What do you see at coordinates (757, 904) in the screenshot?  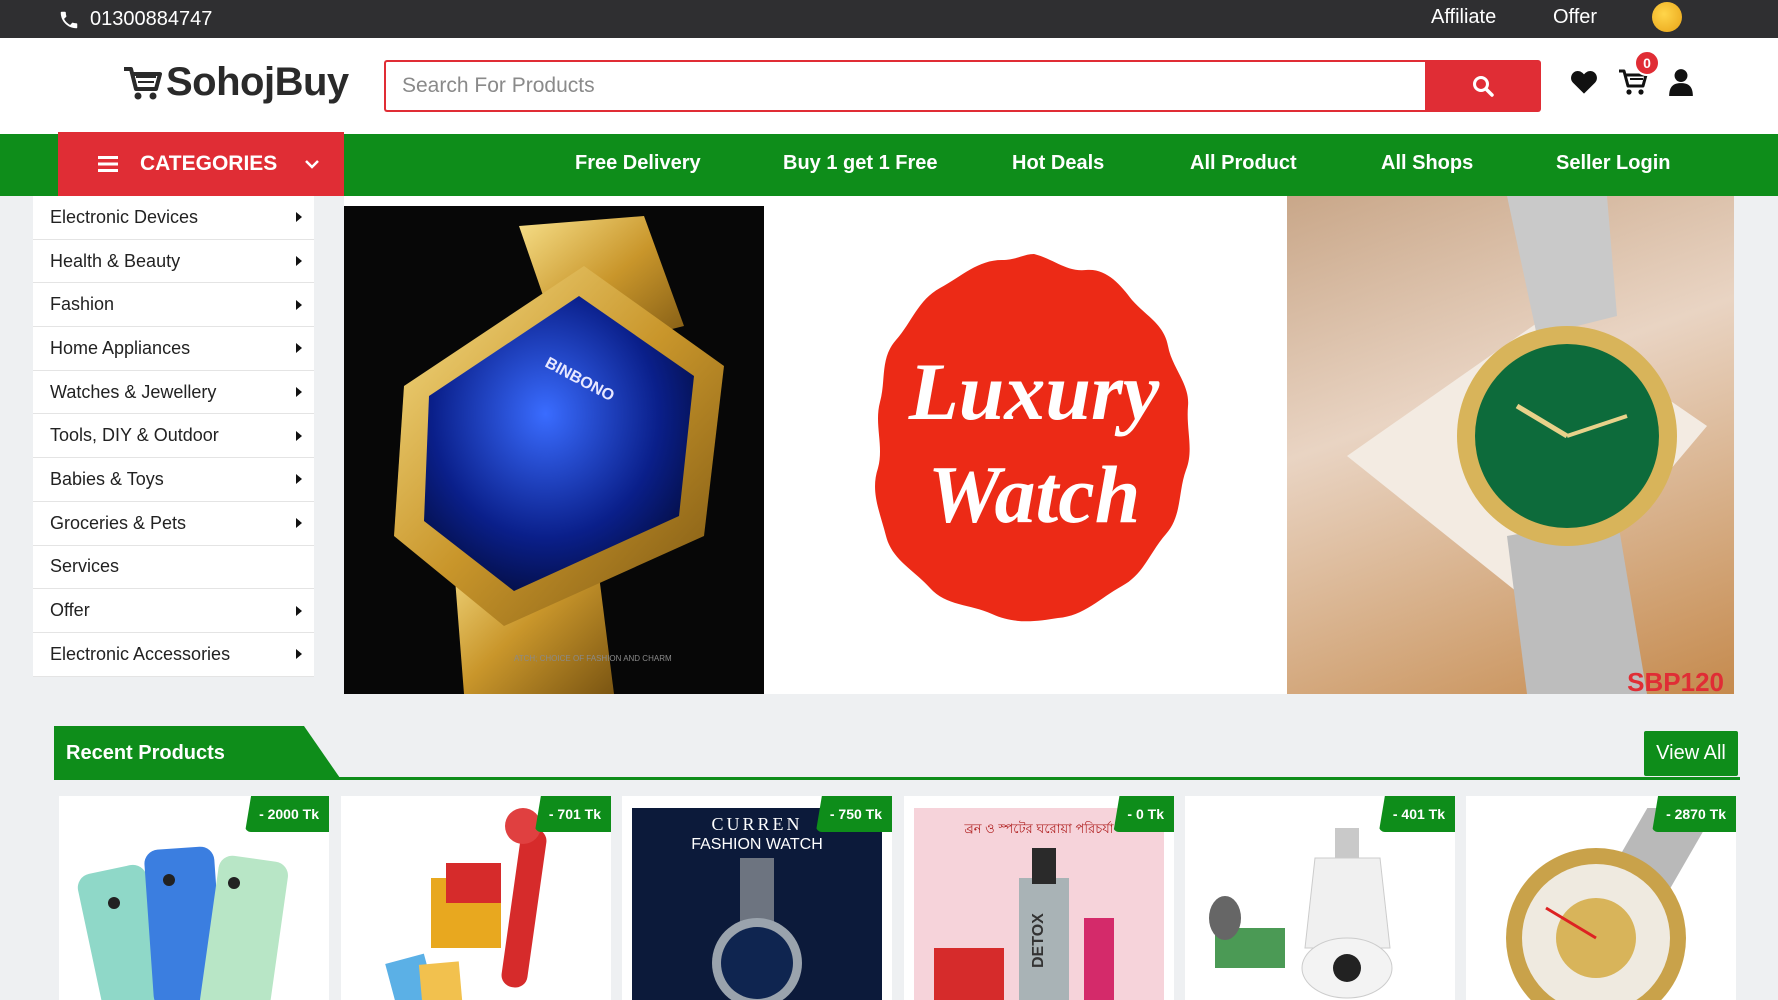 I see `product-image: CURREN FASHION WATCH` at bounding box center [757, 904].